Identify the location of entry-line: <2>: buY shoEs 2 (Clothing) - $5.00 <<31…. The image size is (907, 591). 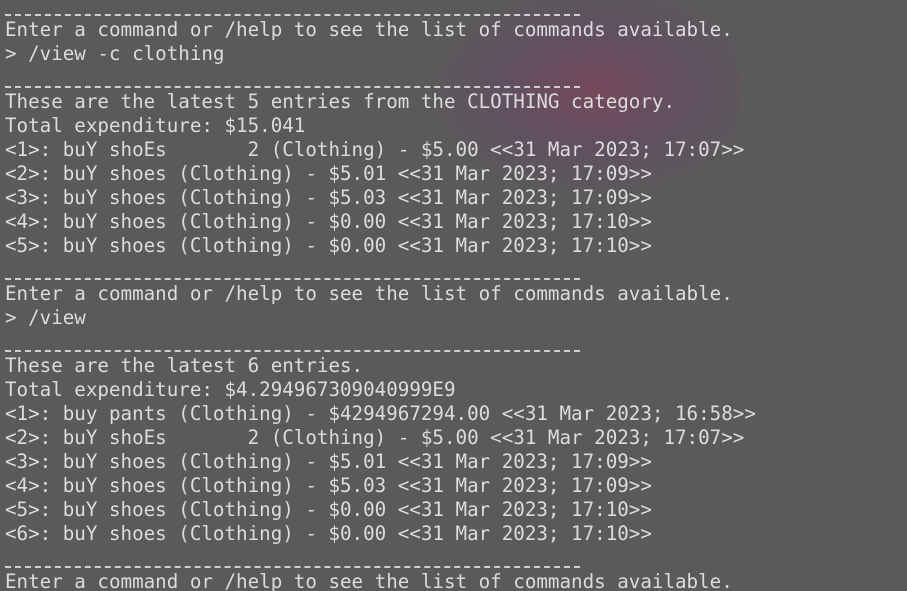
(375, 437).